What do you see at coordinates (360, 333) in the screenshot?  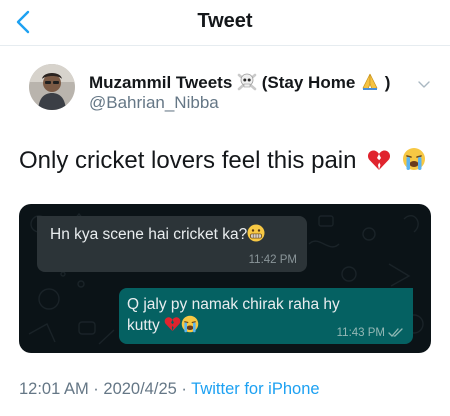 I see `outgoing-message-time: 11:43 PM` at bounding box center [360, 333].